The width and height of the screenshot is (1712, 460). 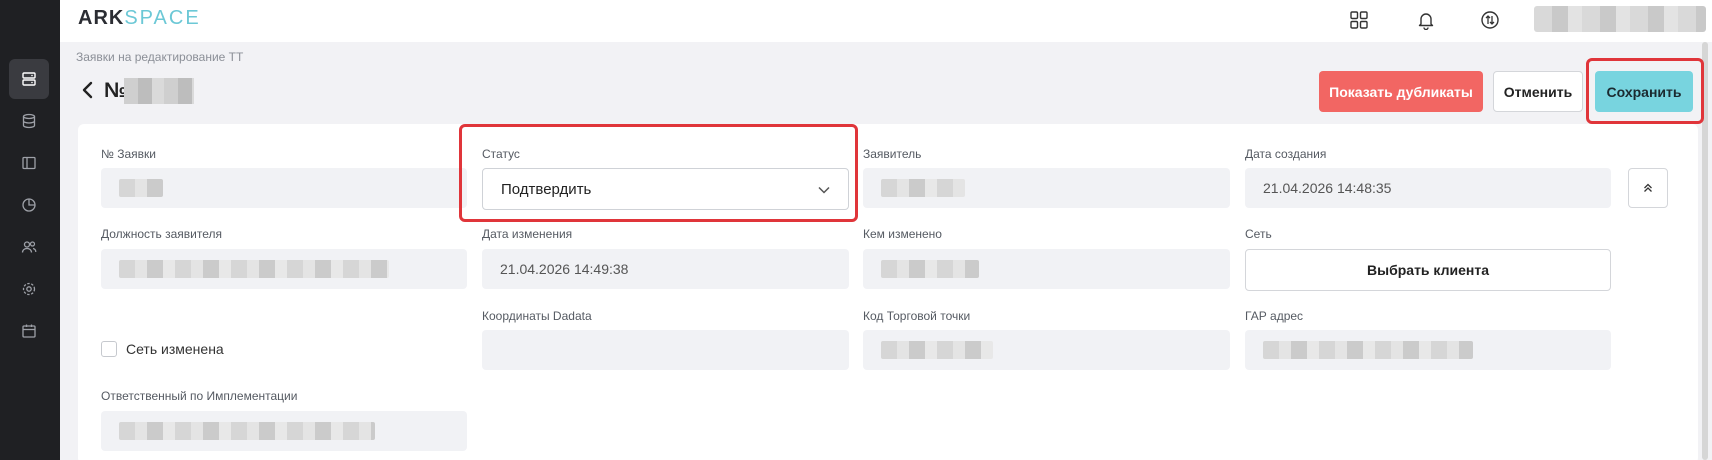 What do you see at coordinates (886, 21) in the screenshot?
I see `top-header: ARKSPACE` at bounding box center [886, 21].